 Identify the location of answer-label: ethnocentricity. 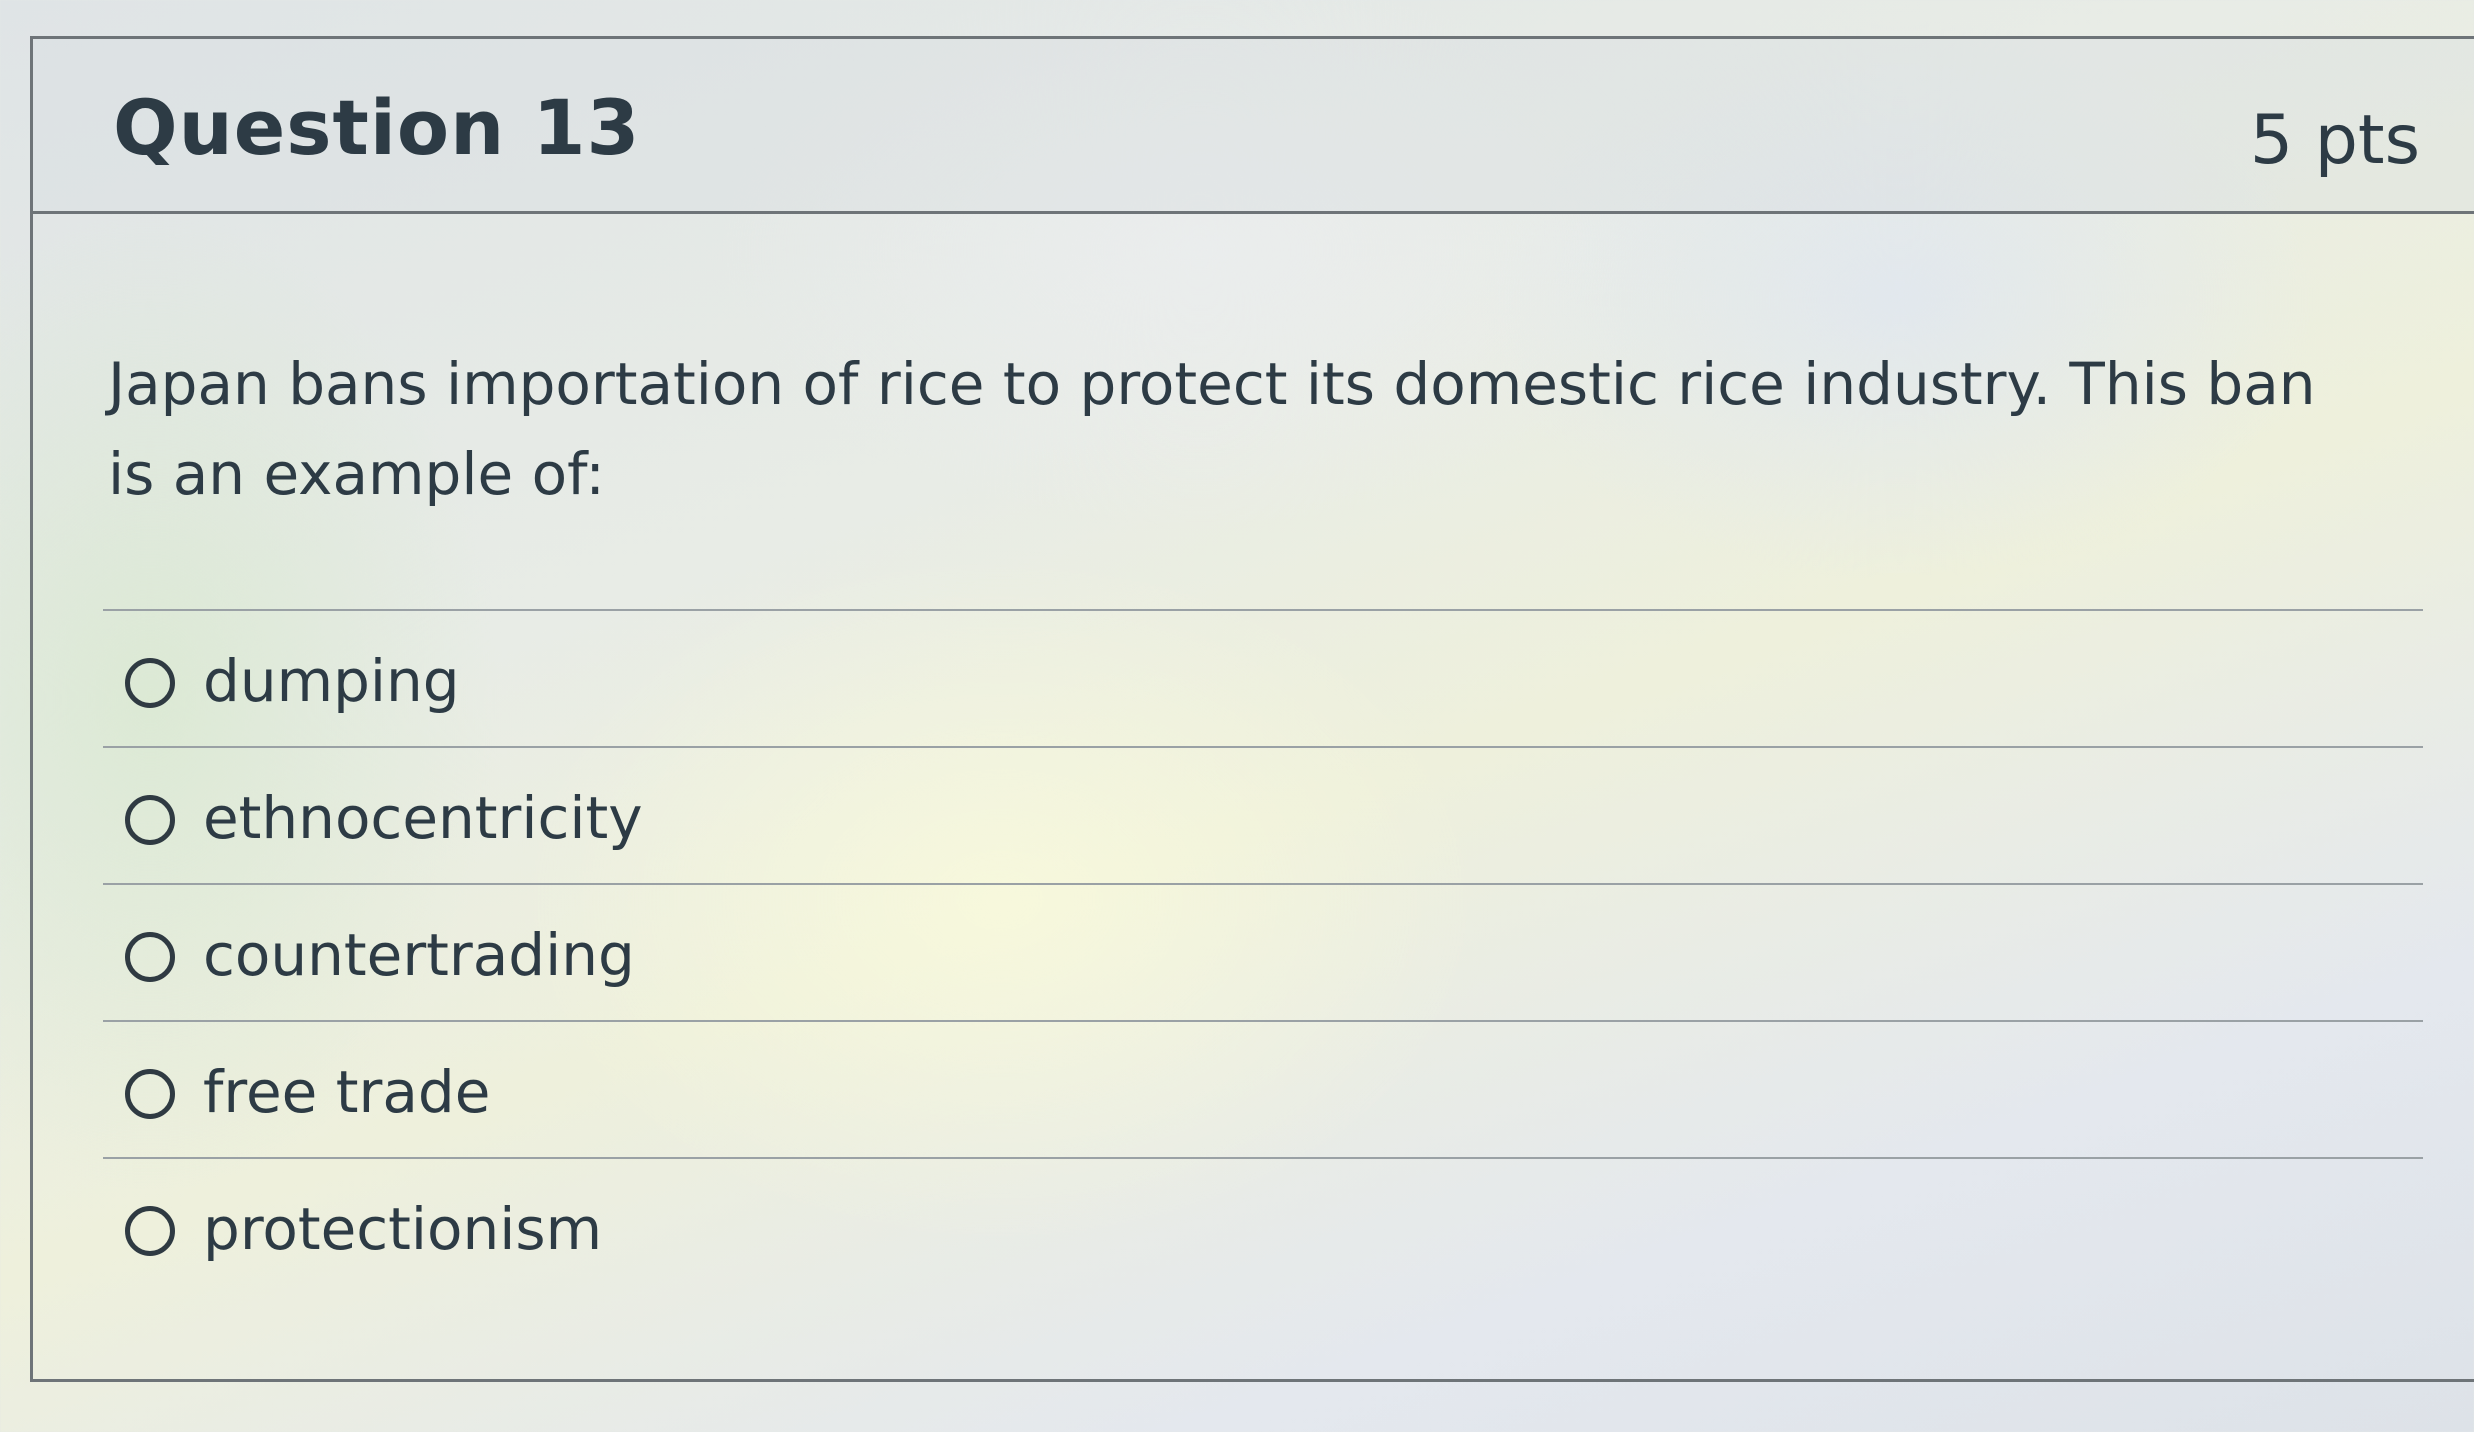
(423, 818).